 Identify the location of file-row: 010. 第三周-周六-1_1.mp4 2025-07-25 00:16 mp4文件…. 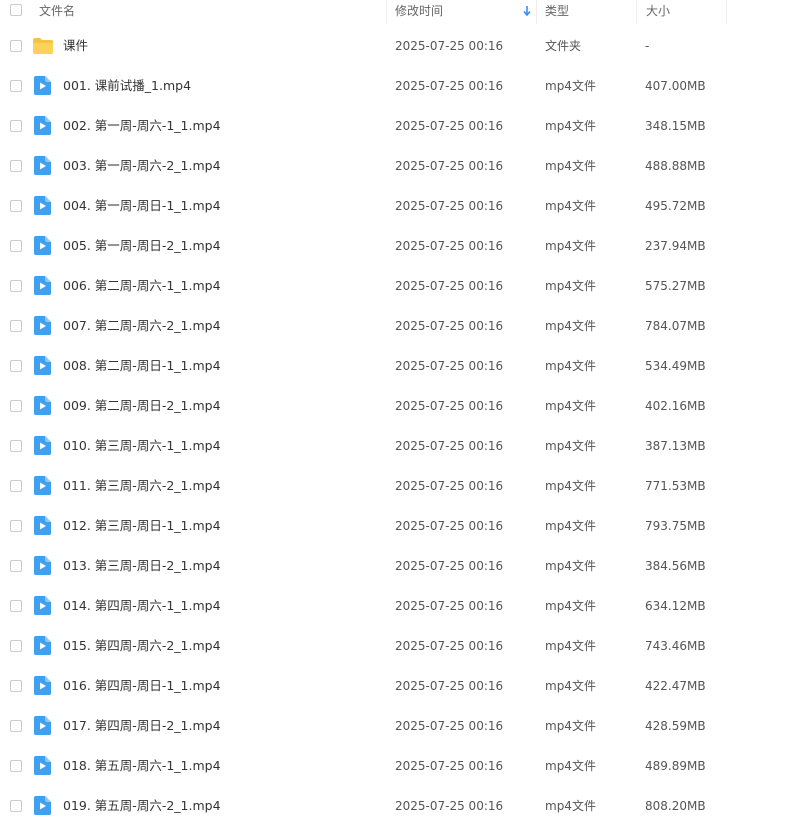
(398, 446).